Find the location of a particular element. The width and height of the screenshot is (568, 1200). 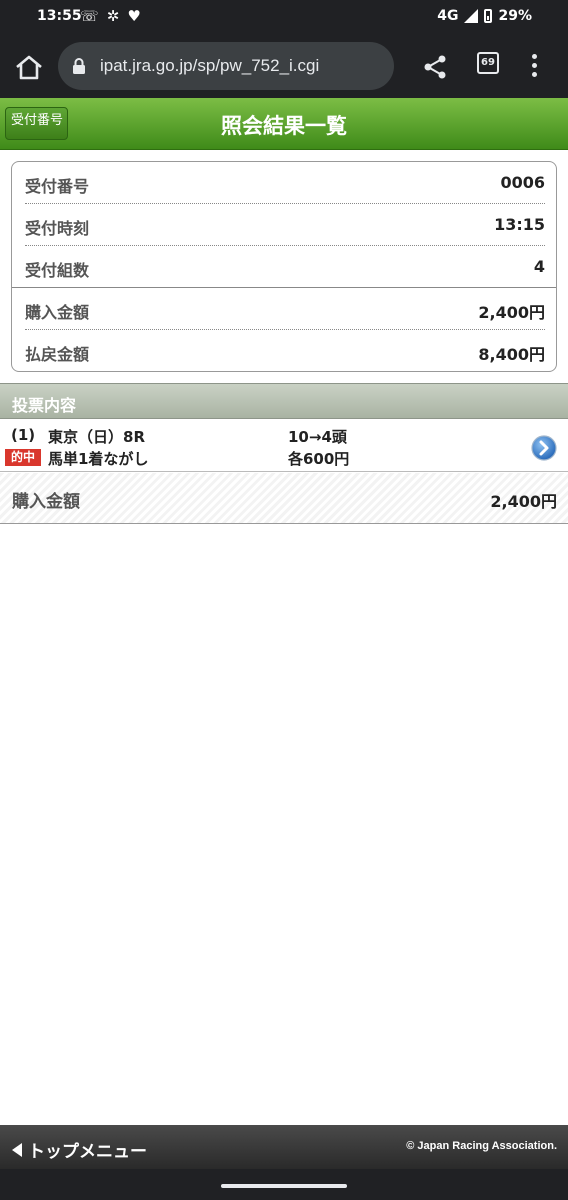

hit-badge: 的中 is located at coordinates (23, 457).